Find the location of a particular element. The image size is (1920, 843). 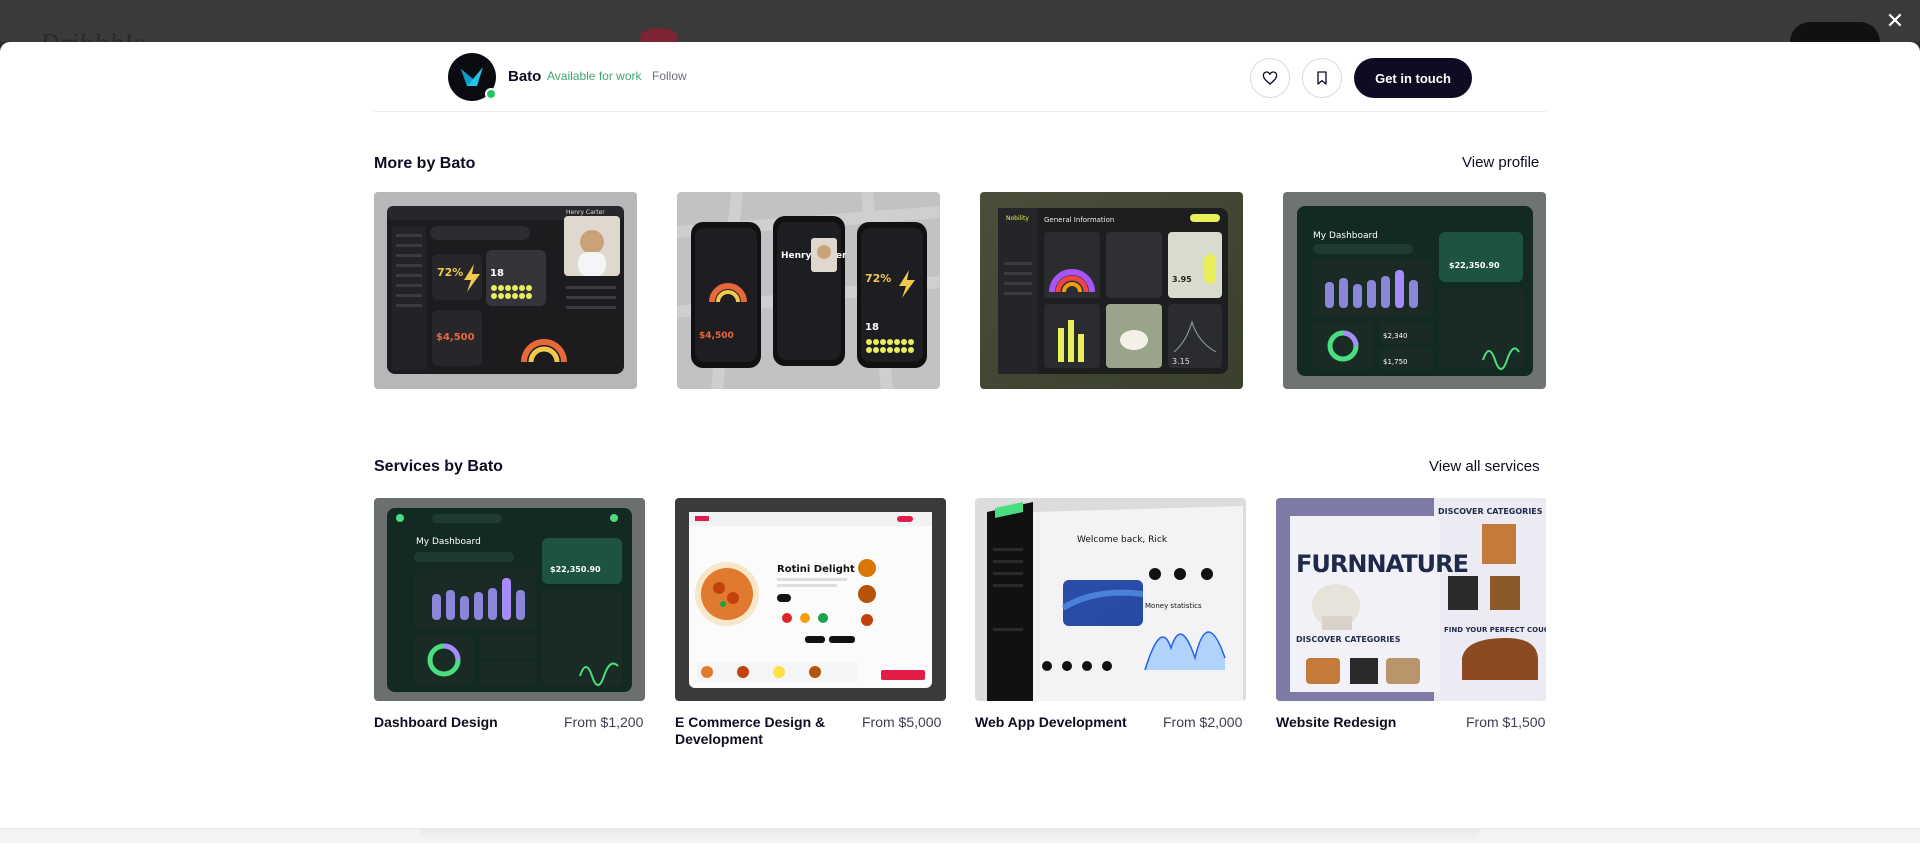

service-thumb-sub-3: FIND YOUR PERFECT COUCH is located at coordinates (1495, 630).